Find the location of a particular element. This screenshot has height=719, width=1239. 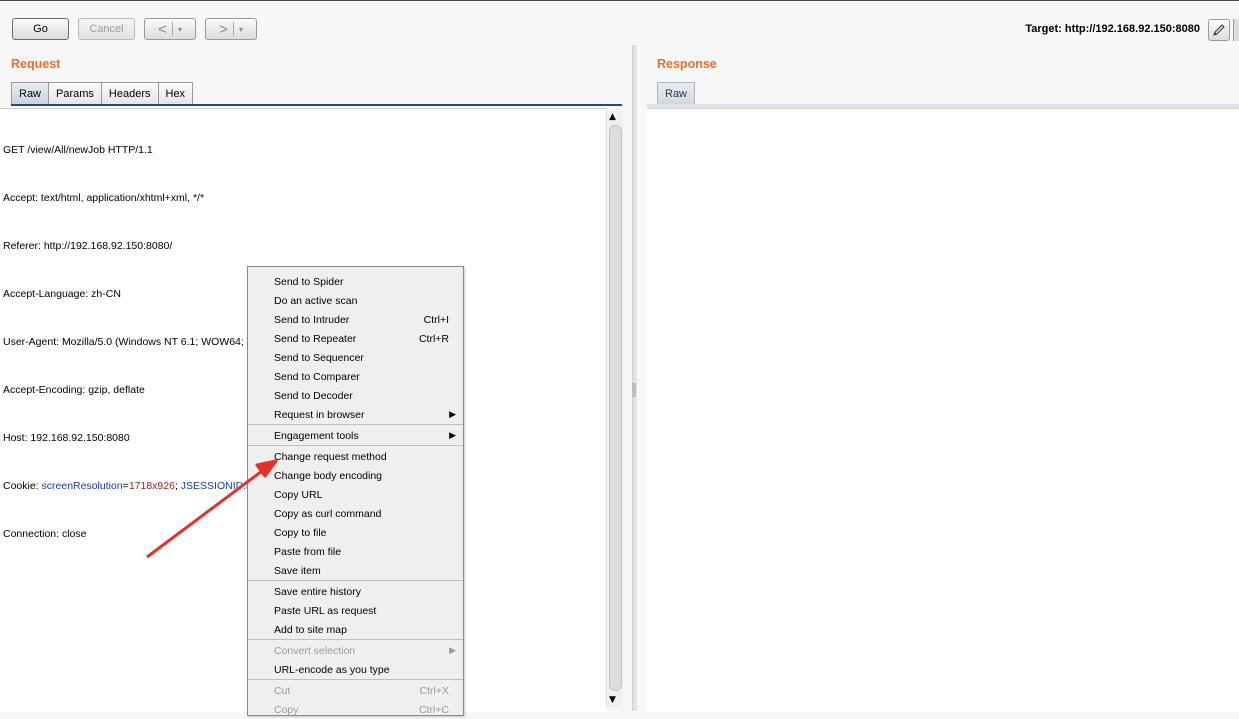

menu-label: Copy URL is located at coordinates (298, 494).